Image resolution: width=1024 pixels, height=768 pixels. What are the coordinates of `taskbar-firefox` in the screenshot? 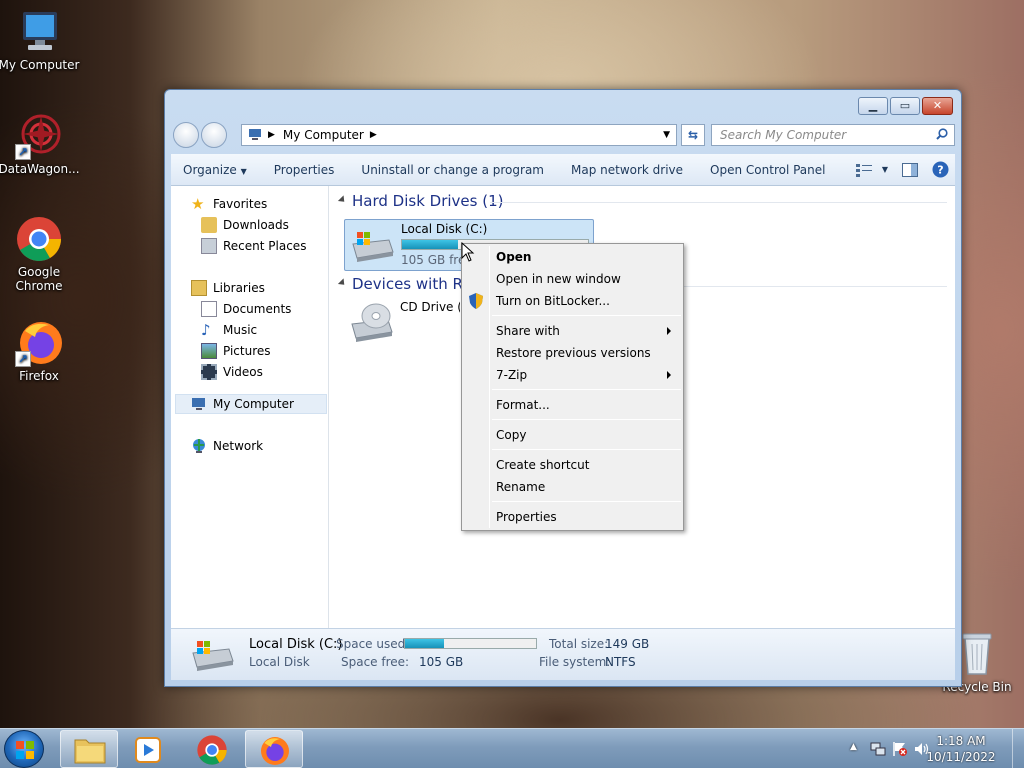 It's located at (274, 749).